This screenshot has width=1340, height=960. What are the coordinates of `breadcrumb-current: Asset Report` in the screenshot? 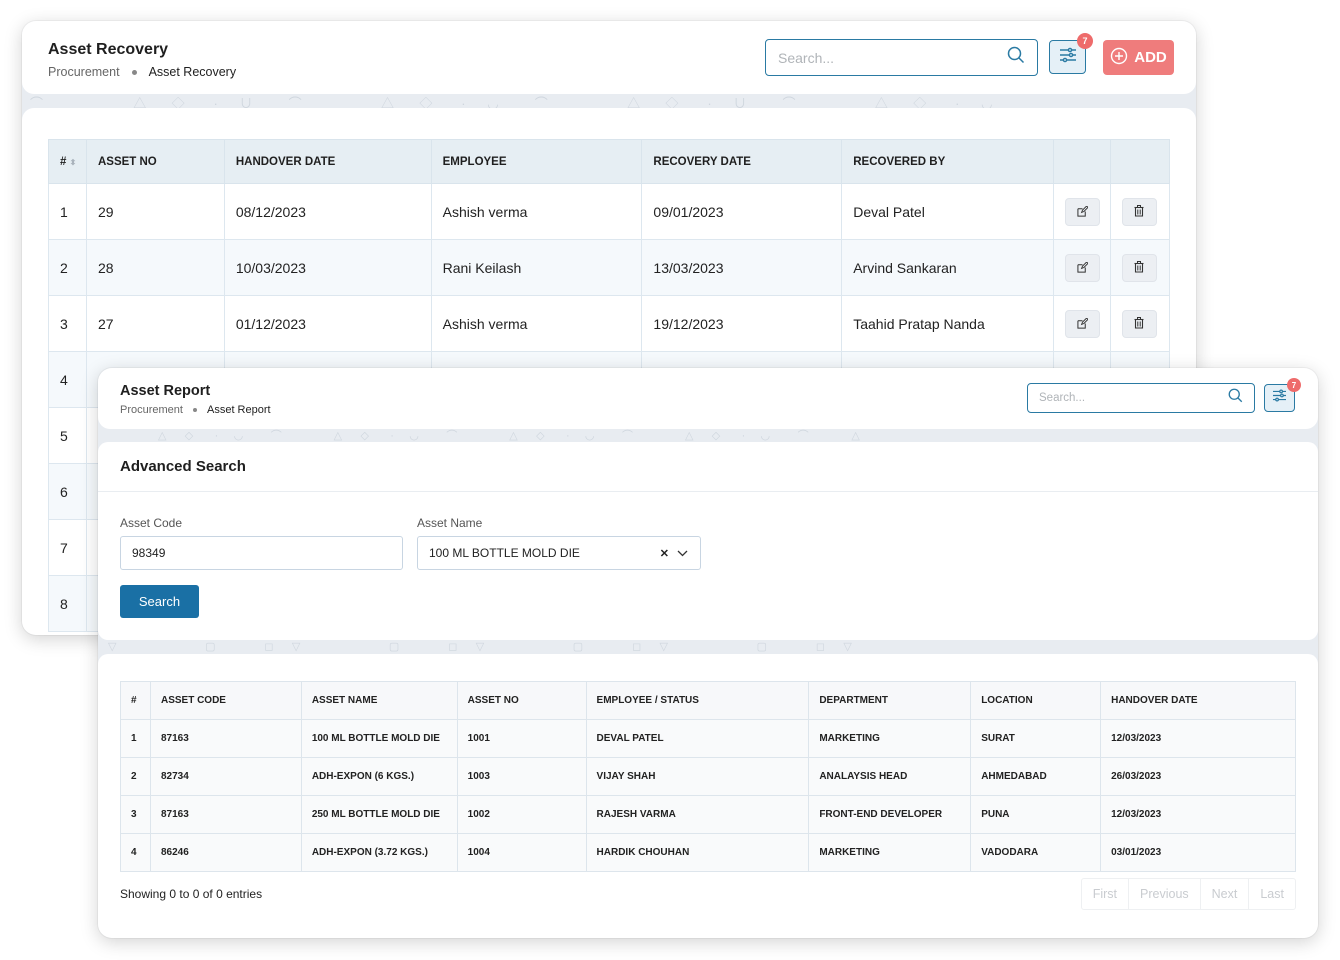 It's located at (238, 410).